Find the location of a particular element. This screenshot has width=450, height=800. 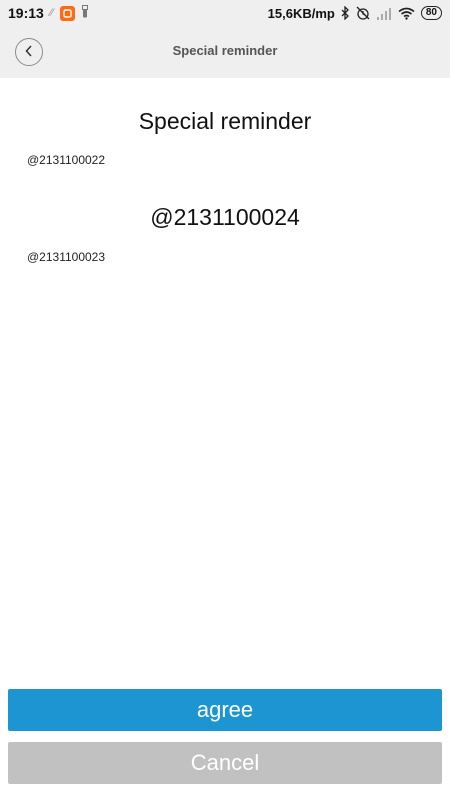

sim-icon: ⁄⁄ is located at coordinates (51, 13).